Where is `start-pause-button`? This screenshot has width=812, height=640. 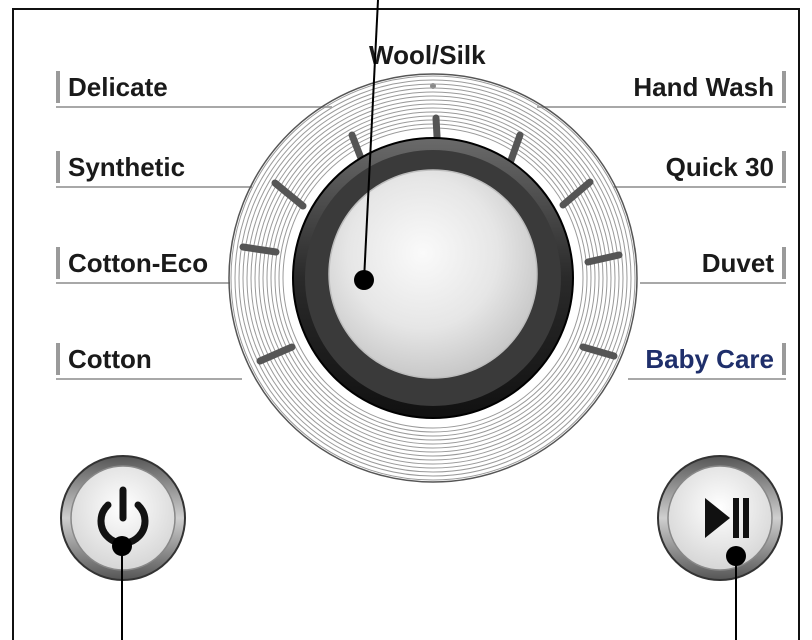 start-pause-button is located at coordinates (720, 518).